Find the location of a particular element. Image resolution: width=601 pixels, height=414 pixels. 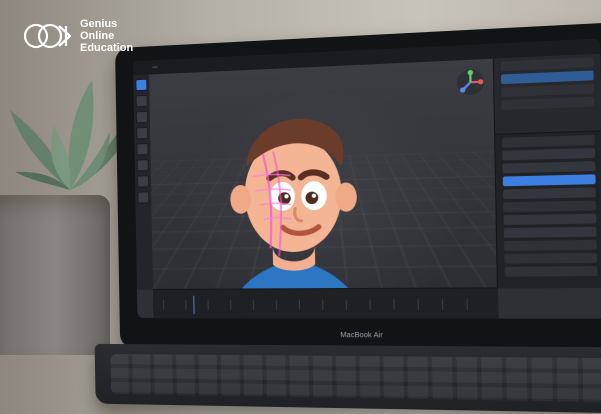

cartoon-character-model is located at coordinates (294, 188).